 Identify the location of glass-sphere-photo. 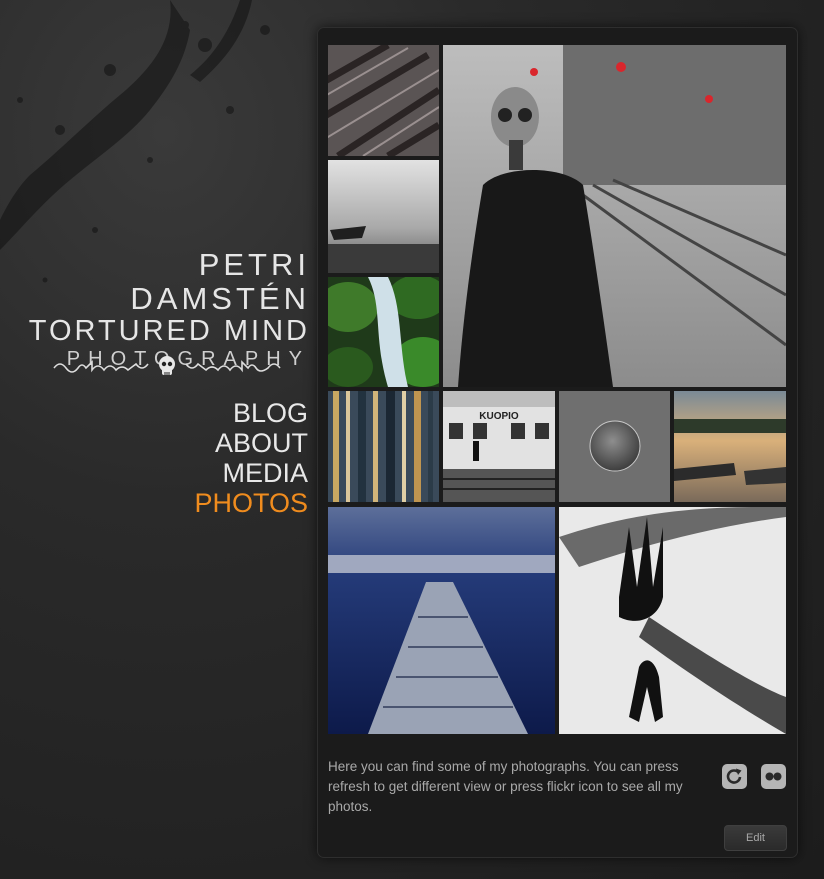
(614, 446).